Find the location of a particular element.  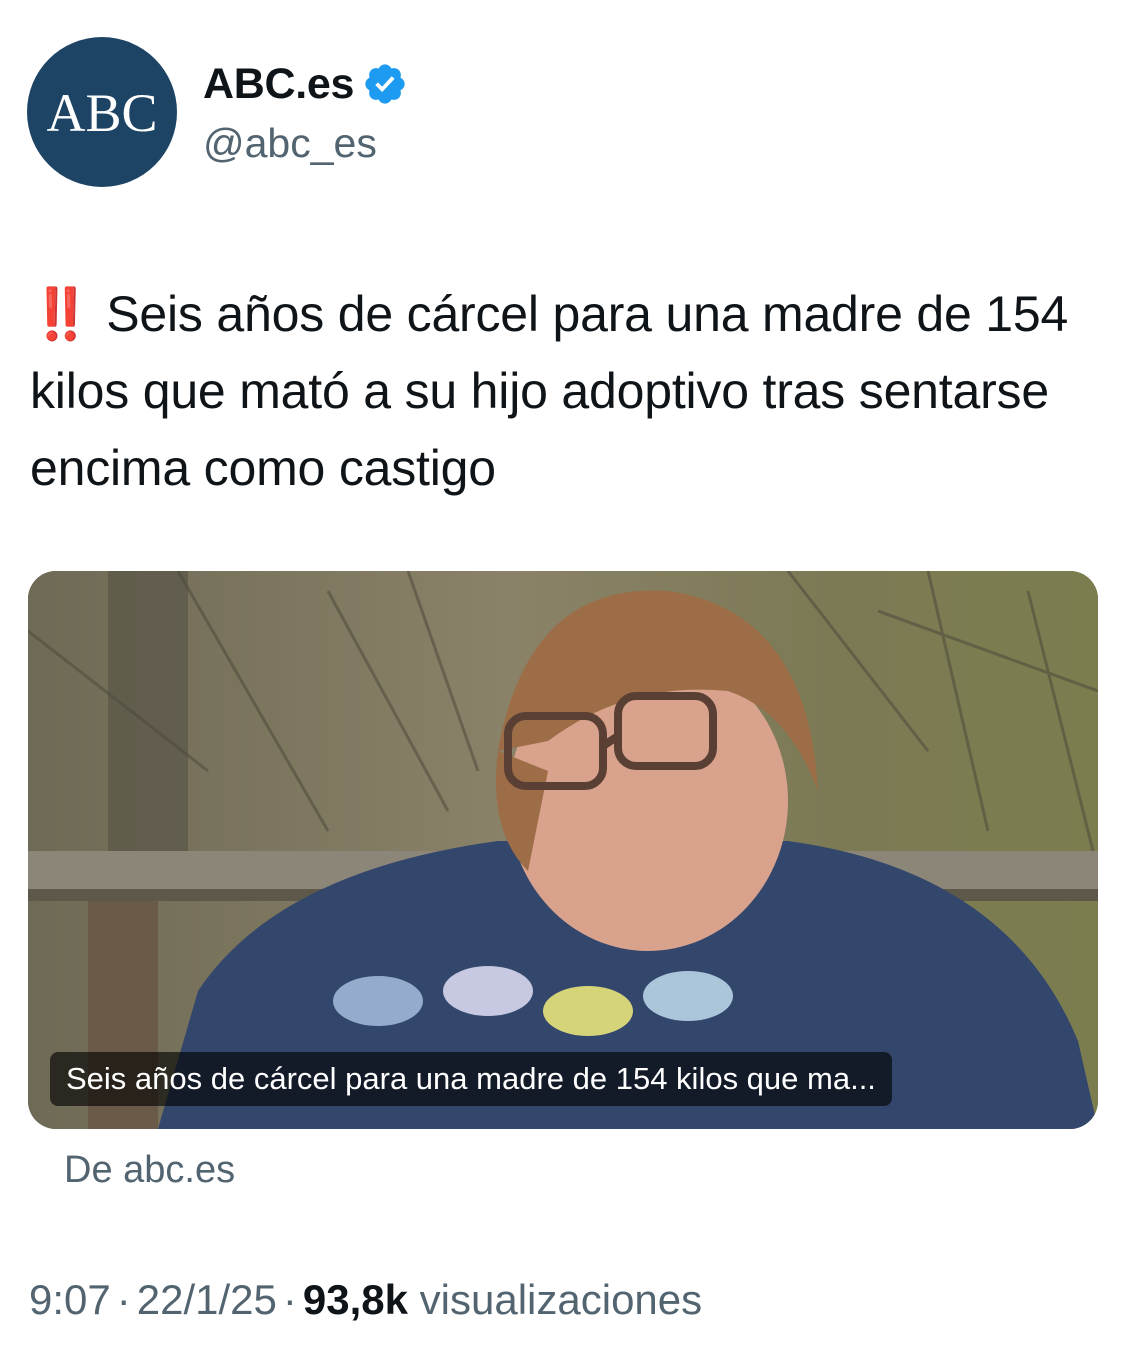

double-exclamation-icon: ‼️ is located at coordinates (61, 314).